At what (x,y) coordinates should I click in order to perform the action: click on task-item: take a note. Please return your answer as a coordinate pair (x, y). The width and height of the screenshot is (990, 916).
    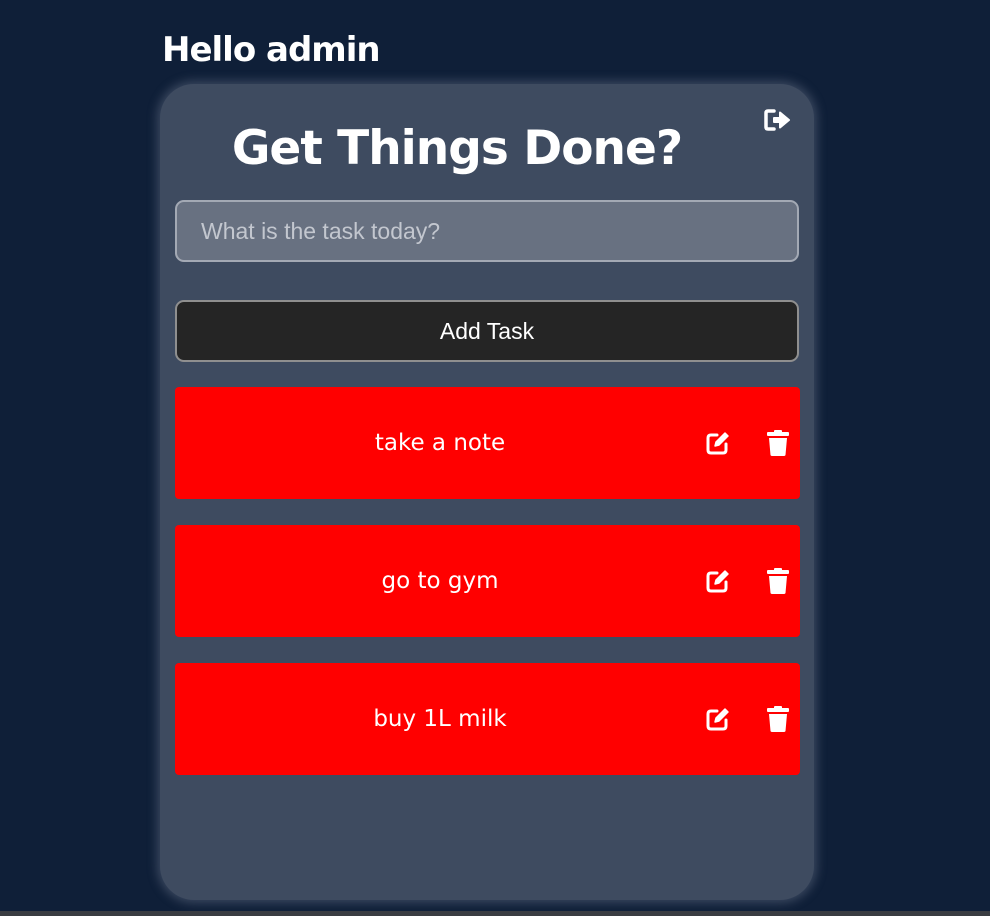
    Looking at the image, I should click on (487, 443).